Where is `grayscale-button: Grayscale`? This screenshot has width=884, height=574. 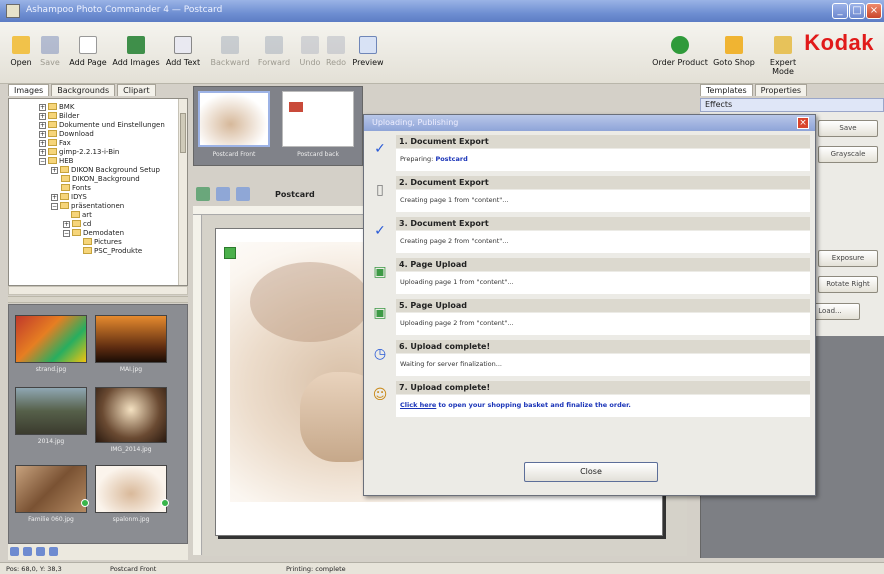 grayscale-button: Grayscale is located at coordinates (848, 154).